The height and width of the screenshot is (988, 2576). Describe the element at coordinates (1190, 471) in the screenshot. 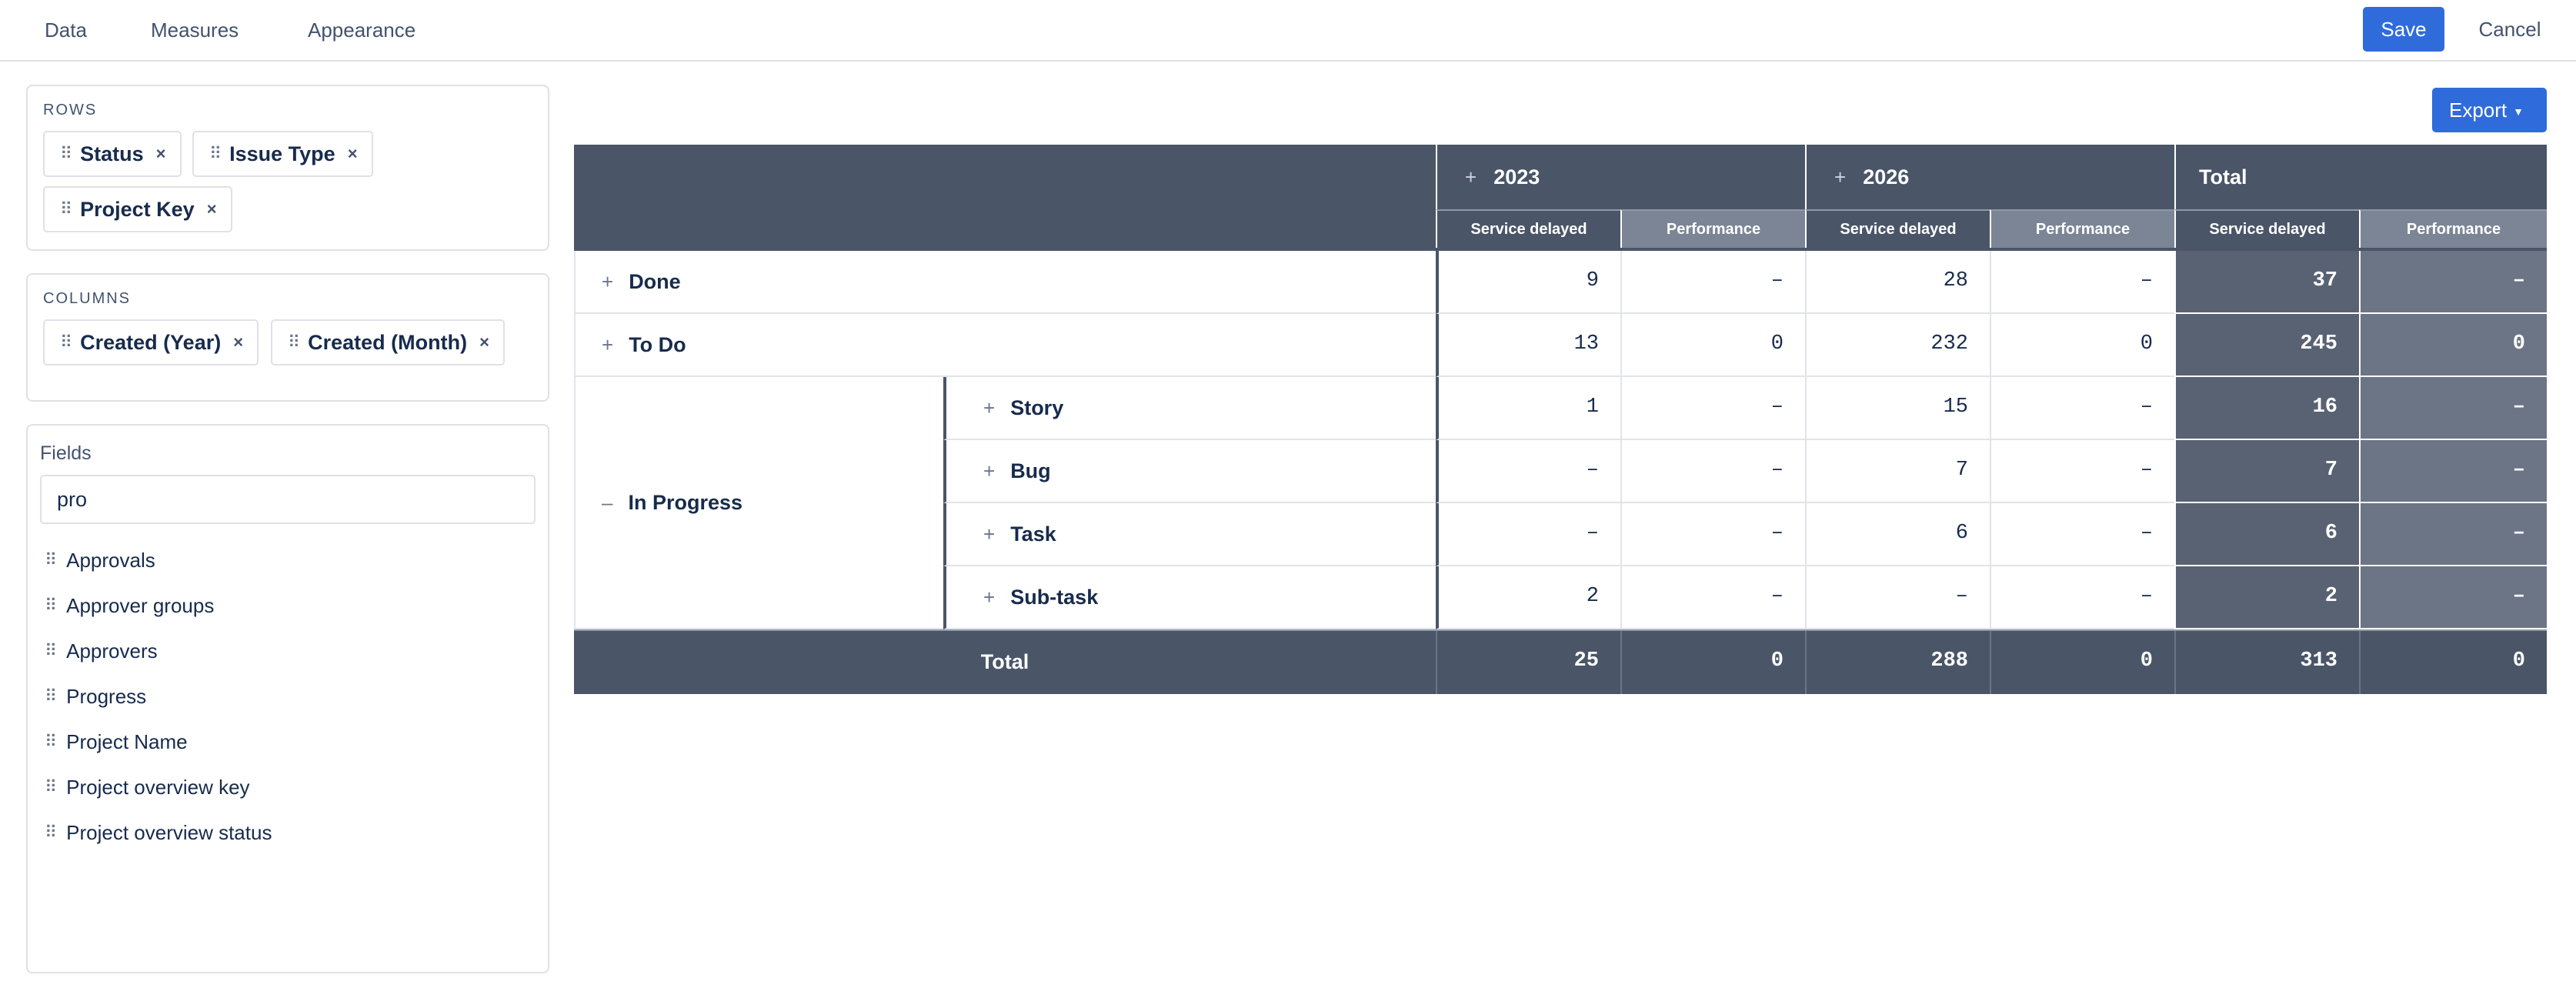

I see `subrow-header-bug: + Bug` at that location.